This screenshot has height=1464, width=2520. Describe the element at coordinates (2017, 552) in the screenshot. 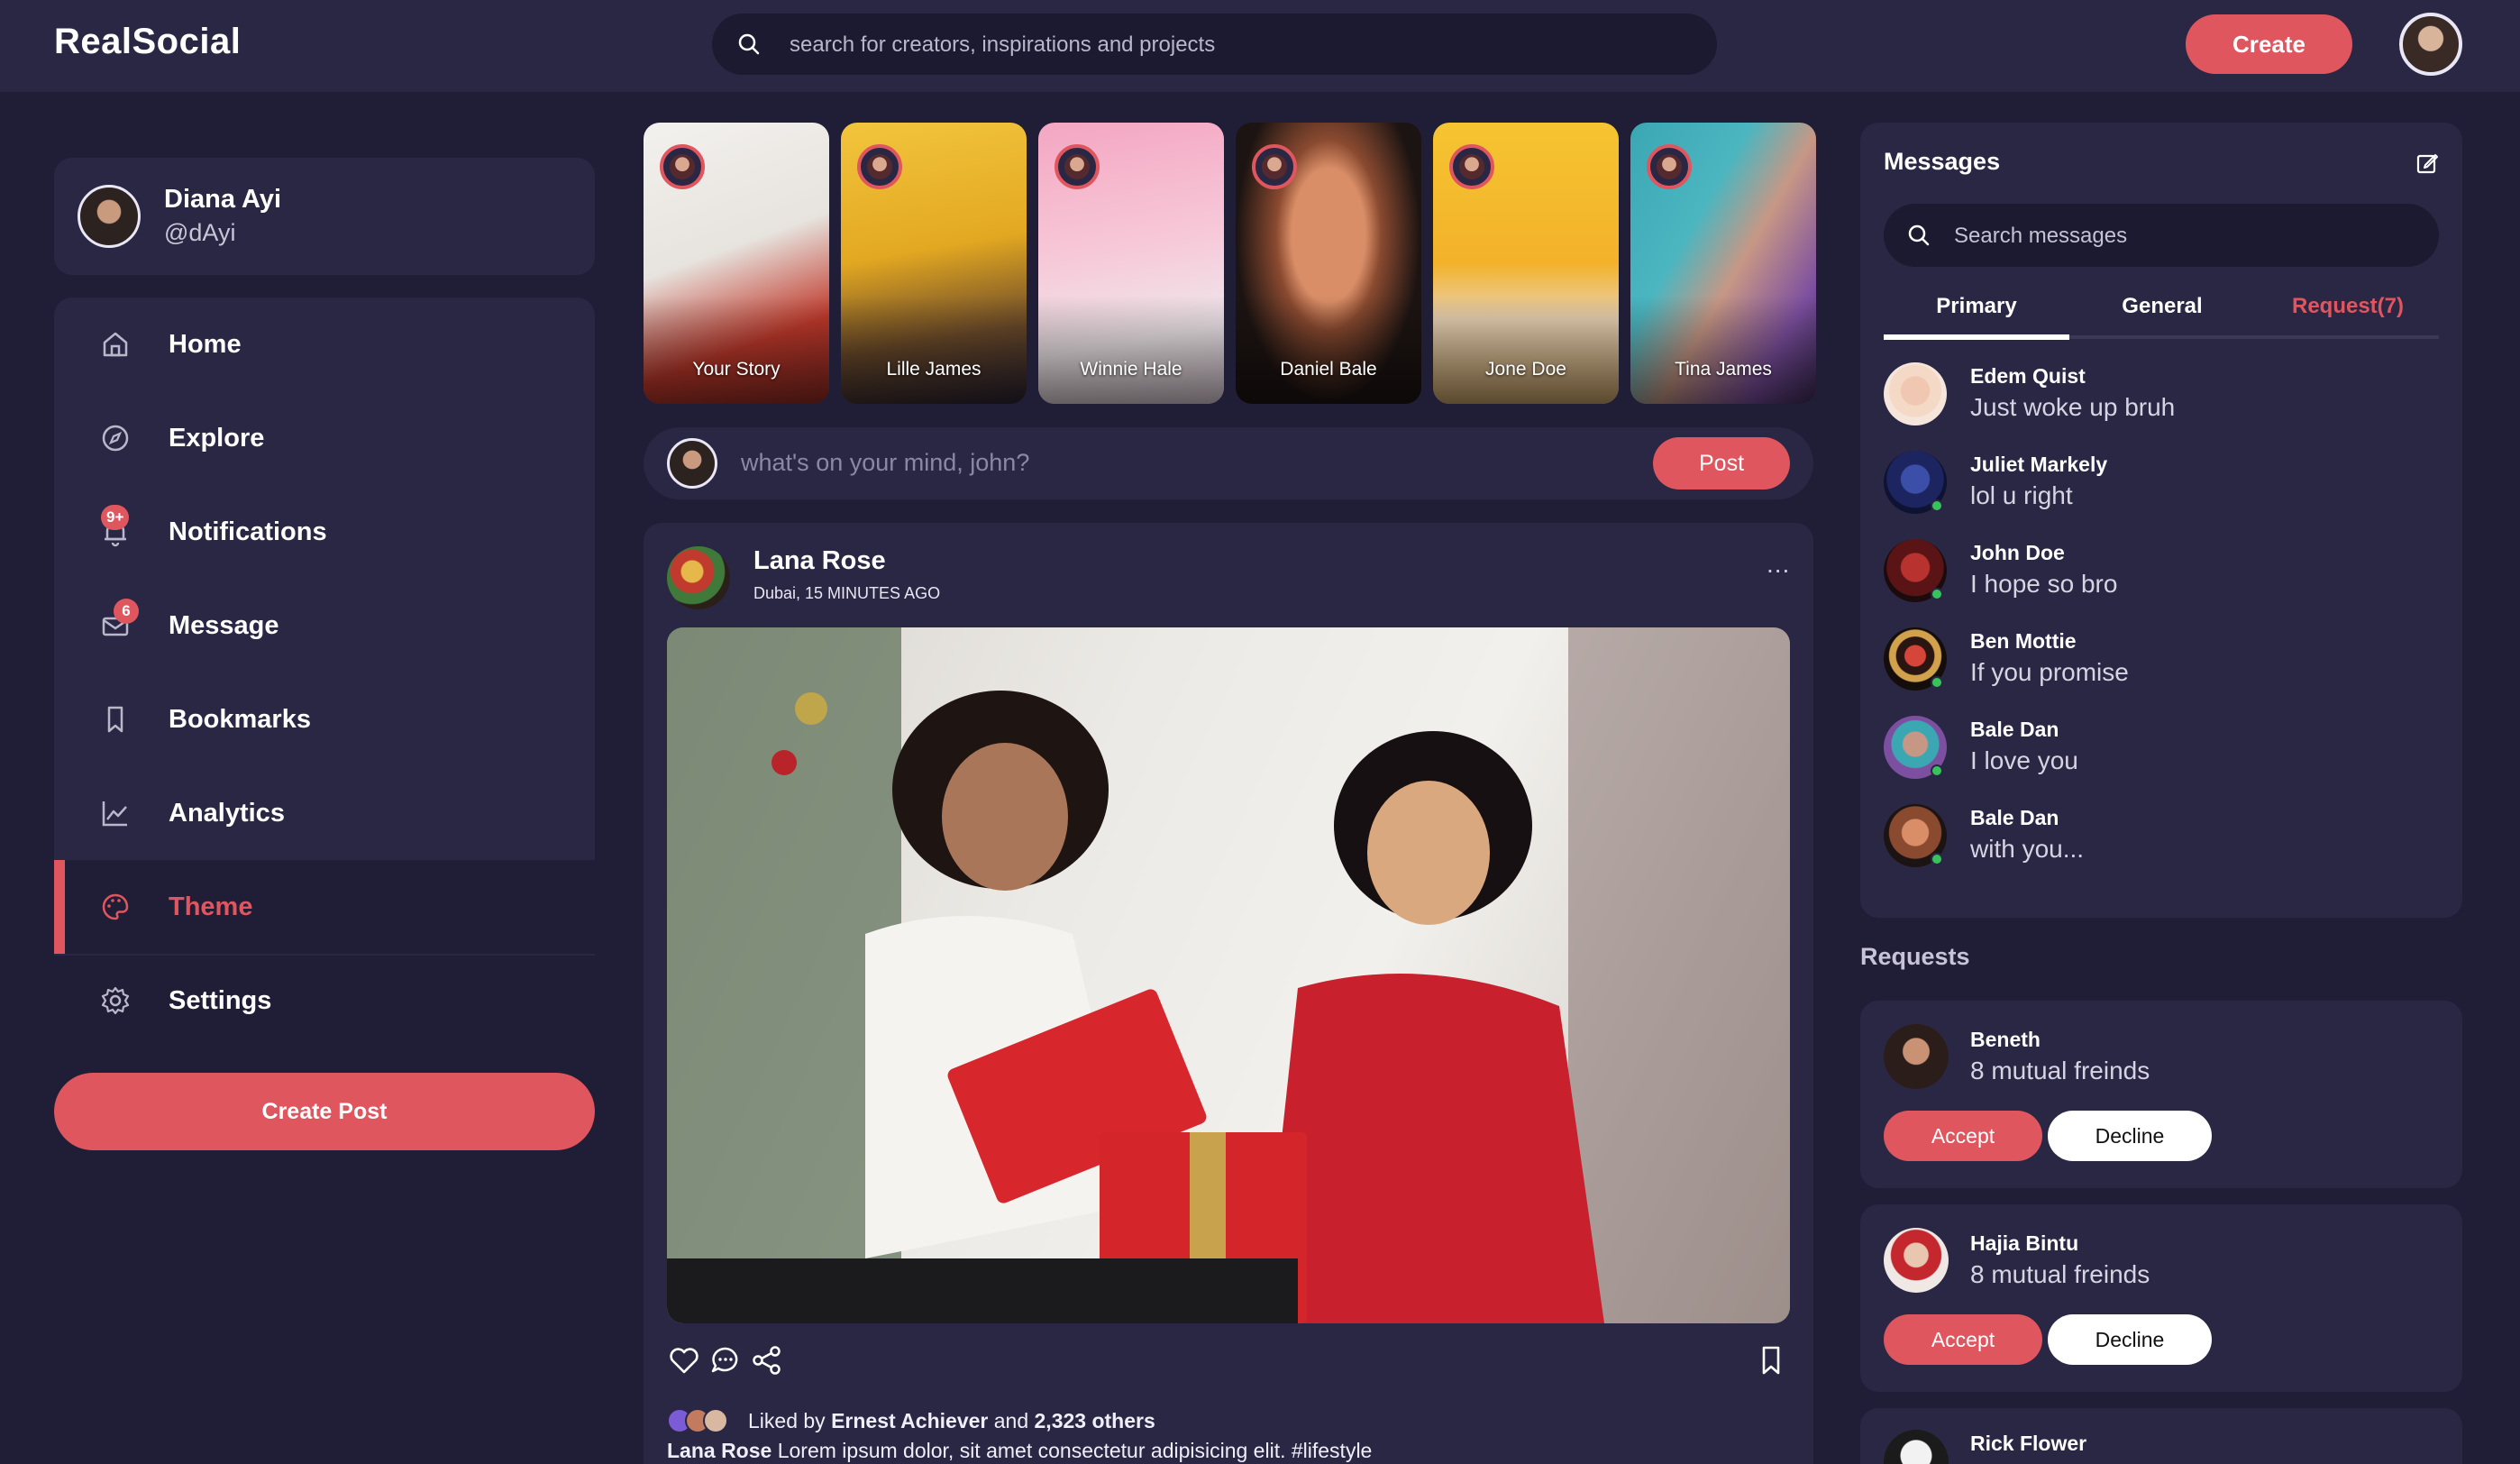

I see `message-sender: John Doe` at that location.